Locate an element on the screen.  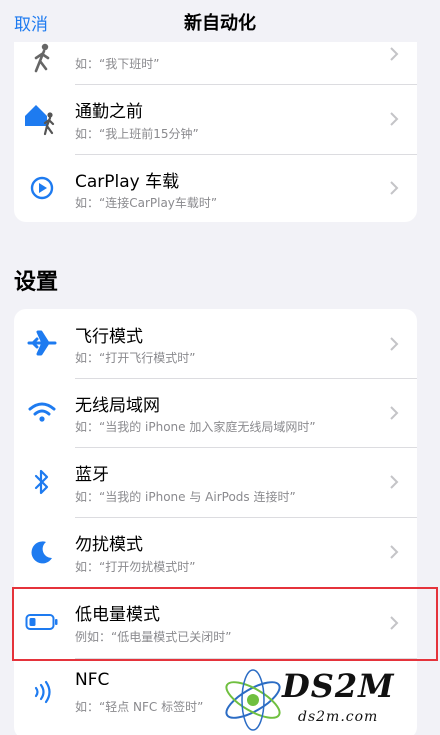
carplay-icon is located at coordinates (42, 188).